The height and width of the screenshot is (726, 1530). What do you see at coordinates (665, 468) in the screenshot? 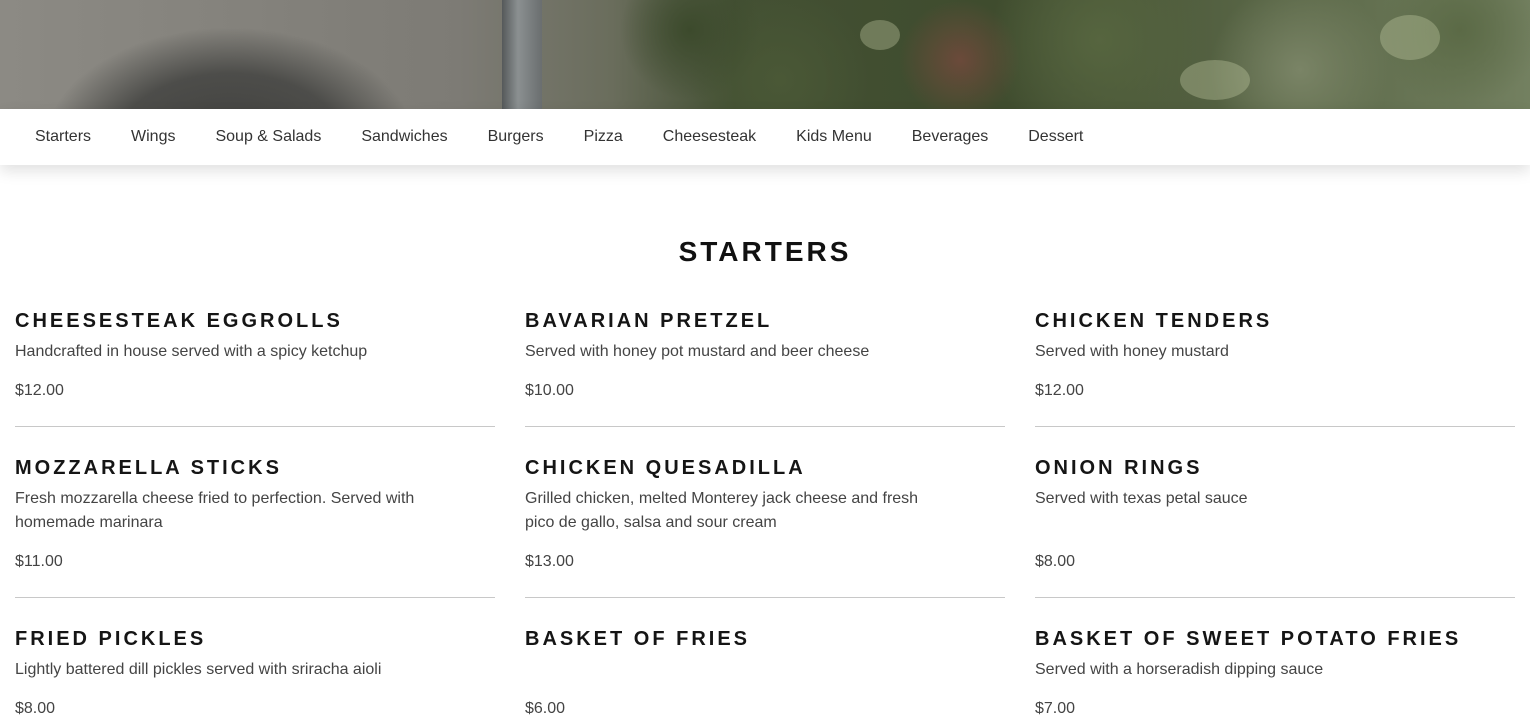
I see `menu-item-name: CHICKEN QUESADILLA` at bounding box center [665, 468].